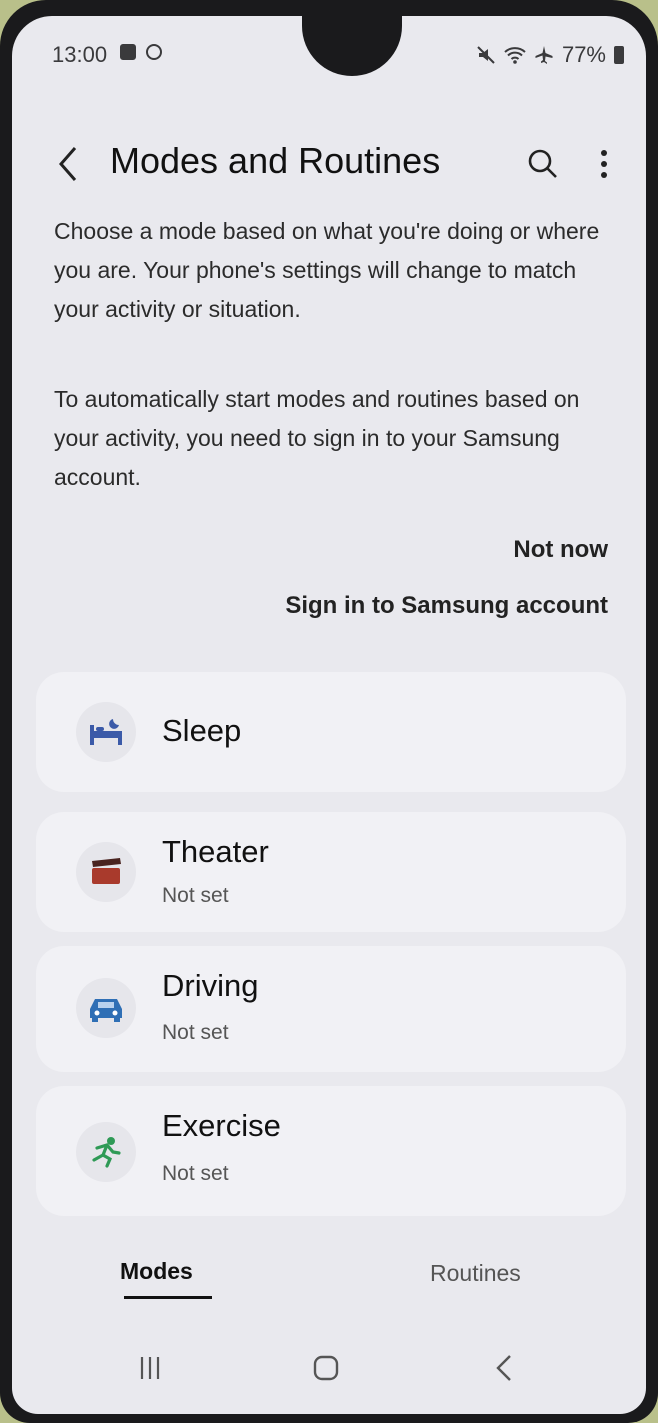  Describe the element at coordinates (80, 54) in the screenshot. I see `status-time: 13:00` at that location.